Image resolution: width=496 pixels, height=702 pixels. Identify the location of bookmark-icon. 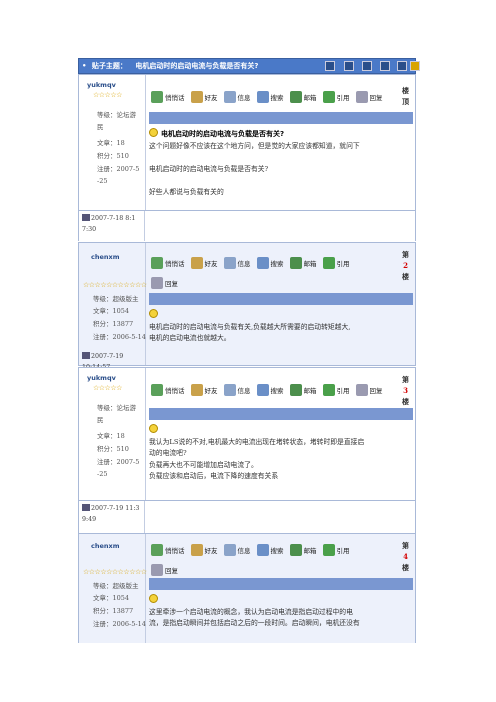
(402, 66).